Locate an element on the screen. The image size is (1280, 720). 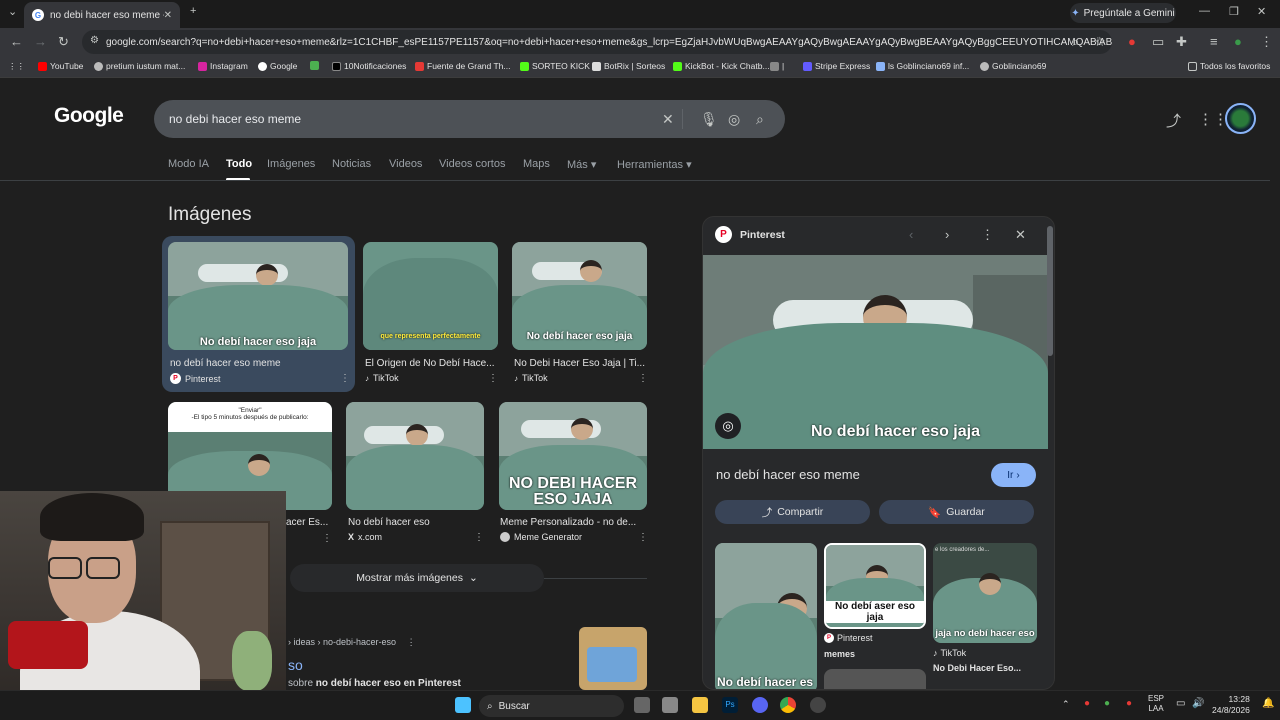
app-icon is located at coordinates (818, 705).